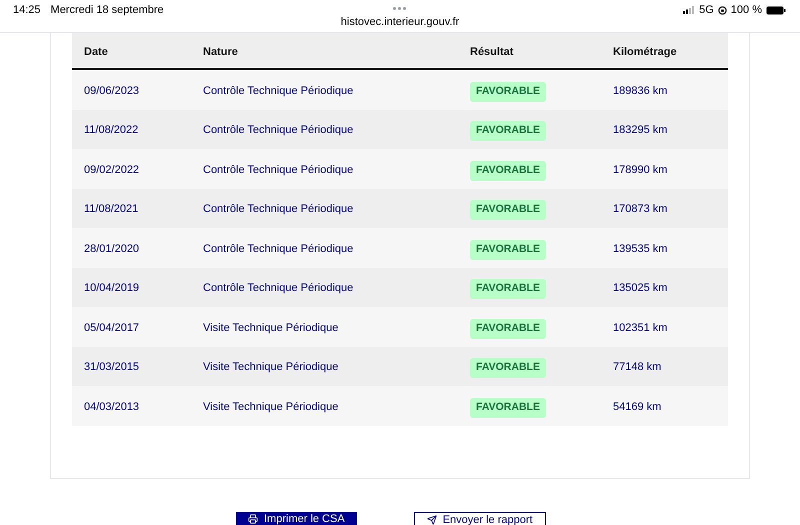 The width and height of the screenshot is (800, 525). I want to click on mileage-cell: 170873 km, so click(640, 209).